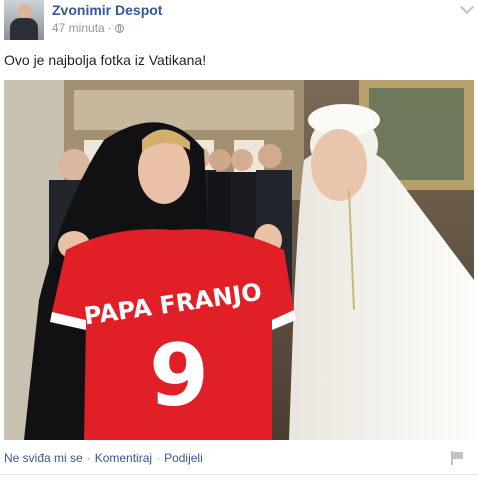  I want to click on post-actions: Ne sviđa mi se · Komentiraj · Podijeli, so click(103, 458).